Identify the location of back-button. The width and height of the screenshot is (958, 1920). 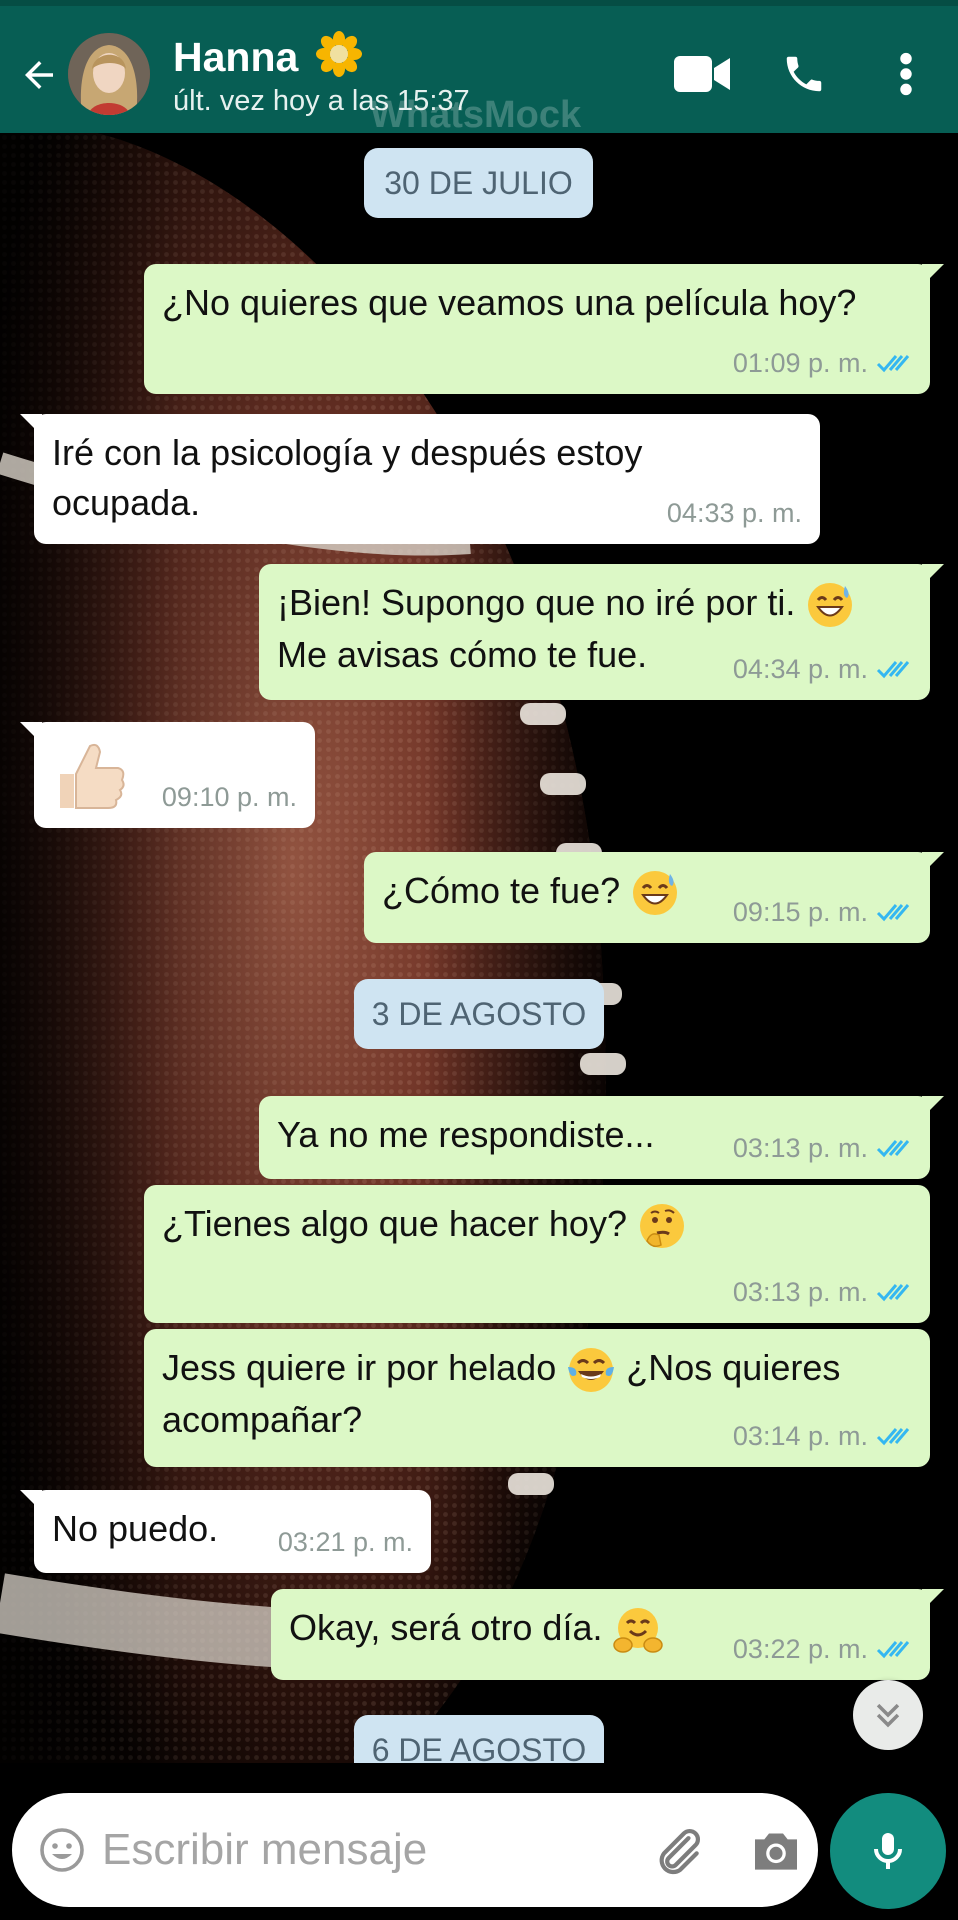
(39, 75).